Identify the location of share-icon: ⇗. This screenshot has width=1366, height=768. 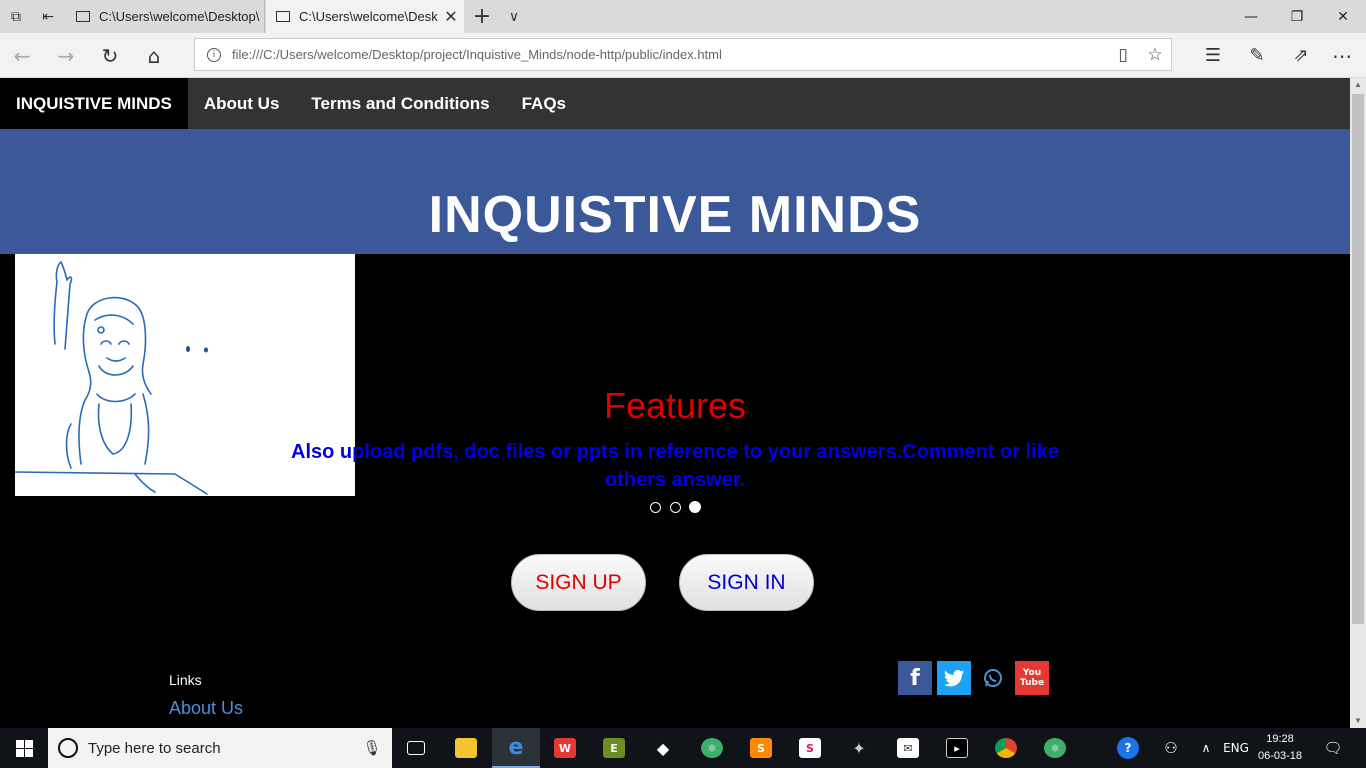
(1301, 55).